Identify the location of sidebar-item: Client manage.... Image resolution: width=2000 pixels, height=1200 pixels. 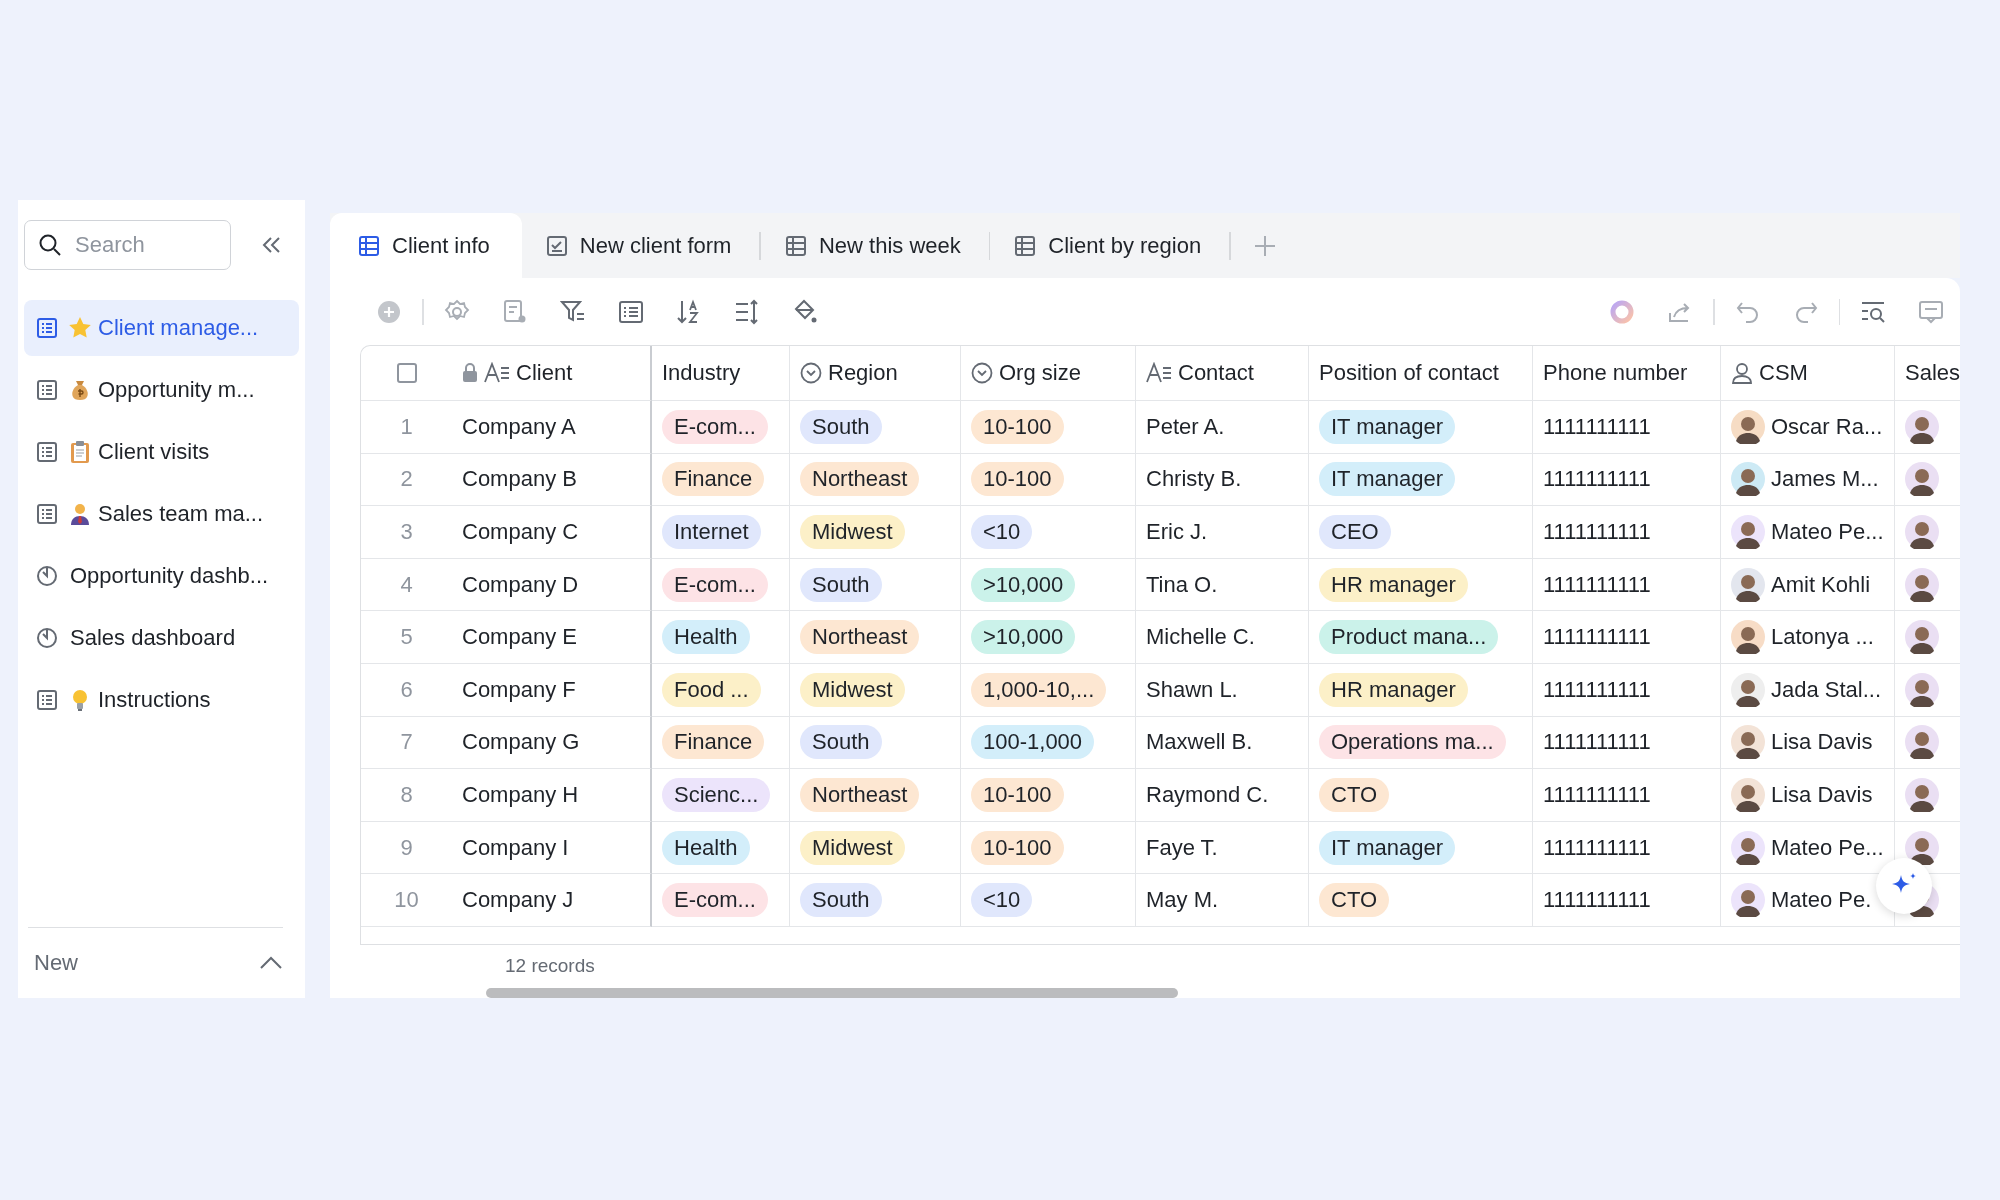
(161, 328).